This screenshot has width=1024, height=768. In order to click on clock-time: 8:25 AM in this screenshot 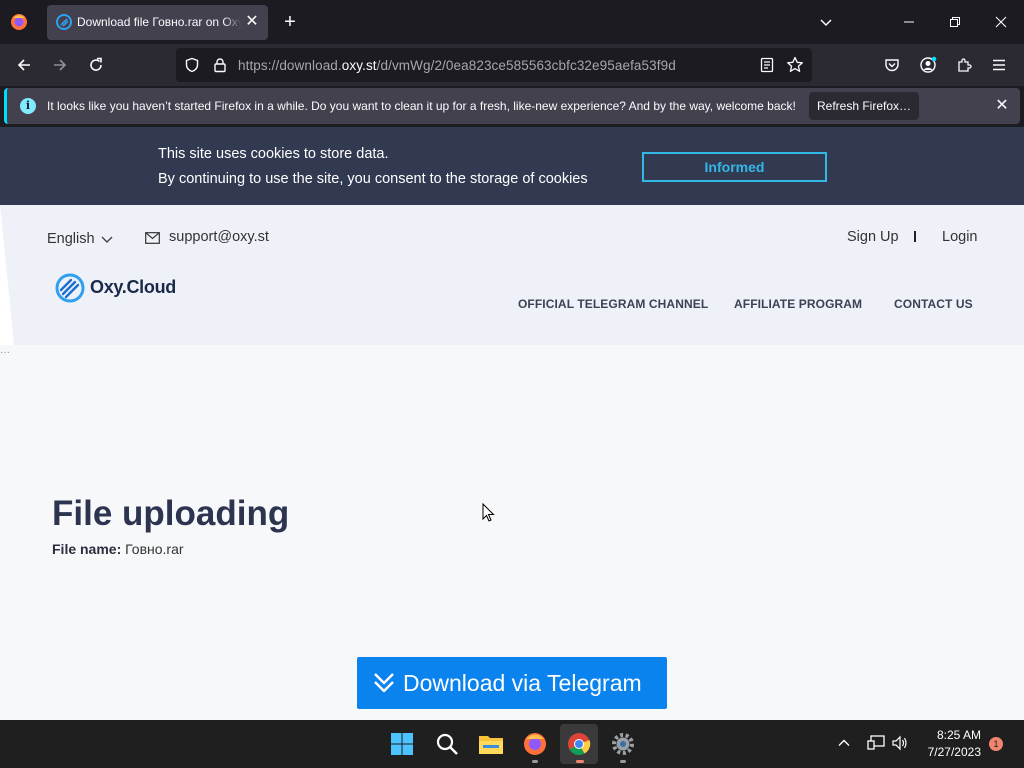, I will do `click(953, 735)`.